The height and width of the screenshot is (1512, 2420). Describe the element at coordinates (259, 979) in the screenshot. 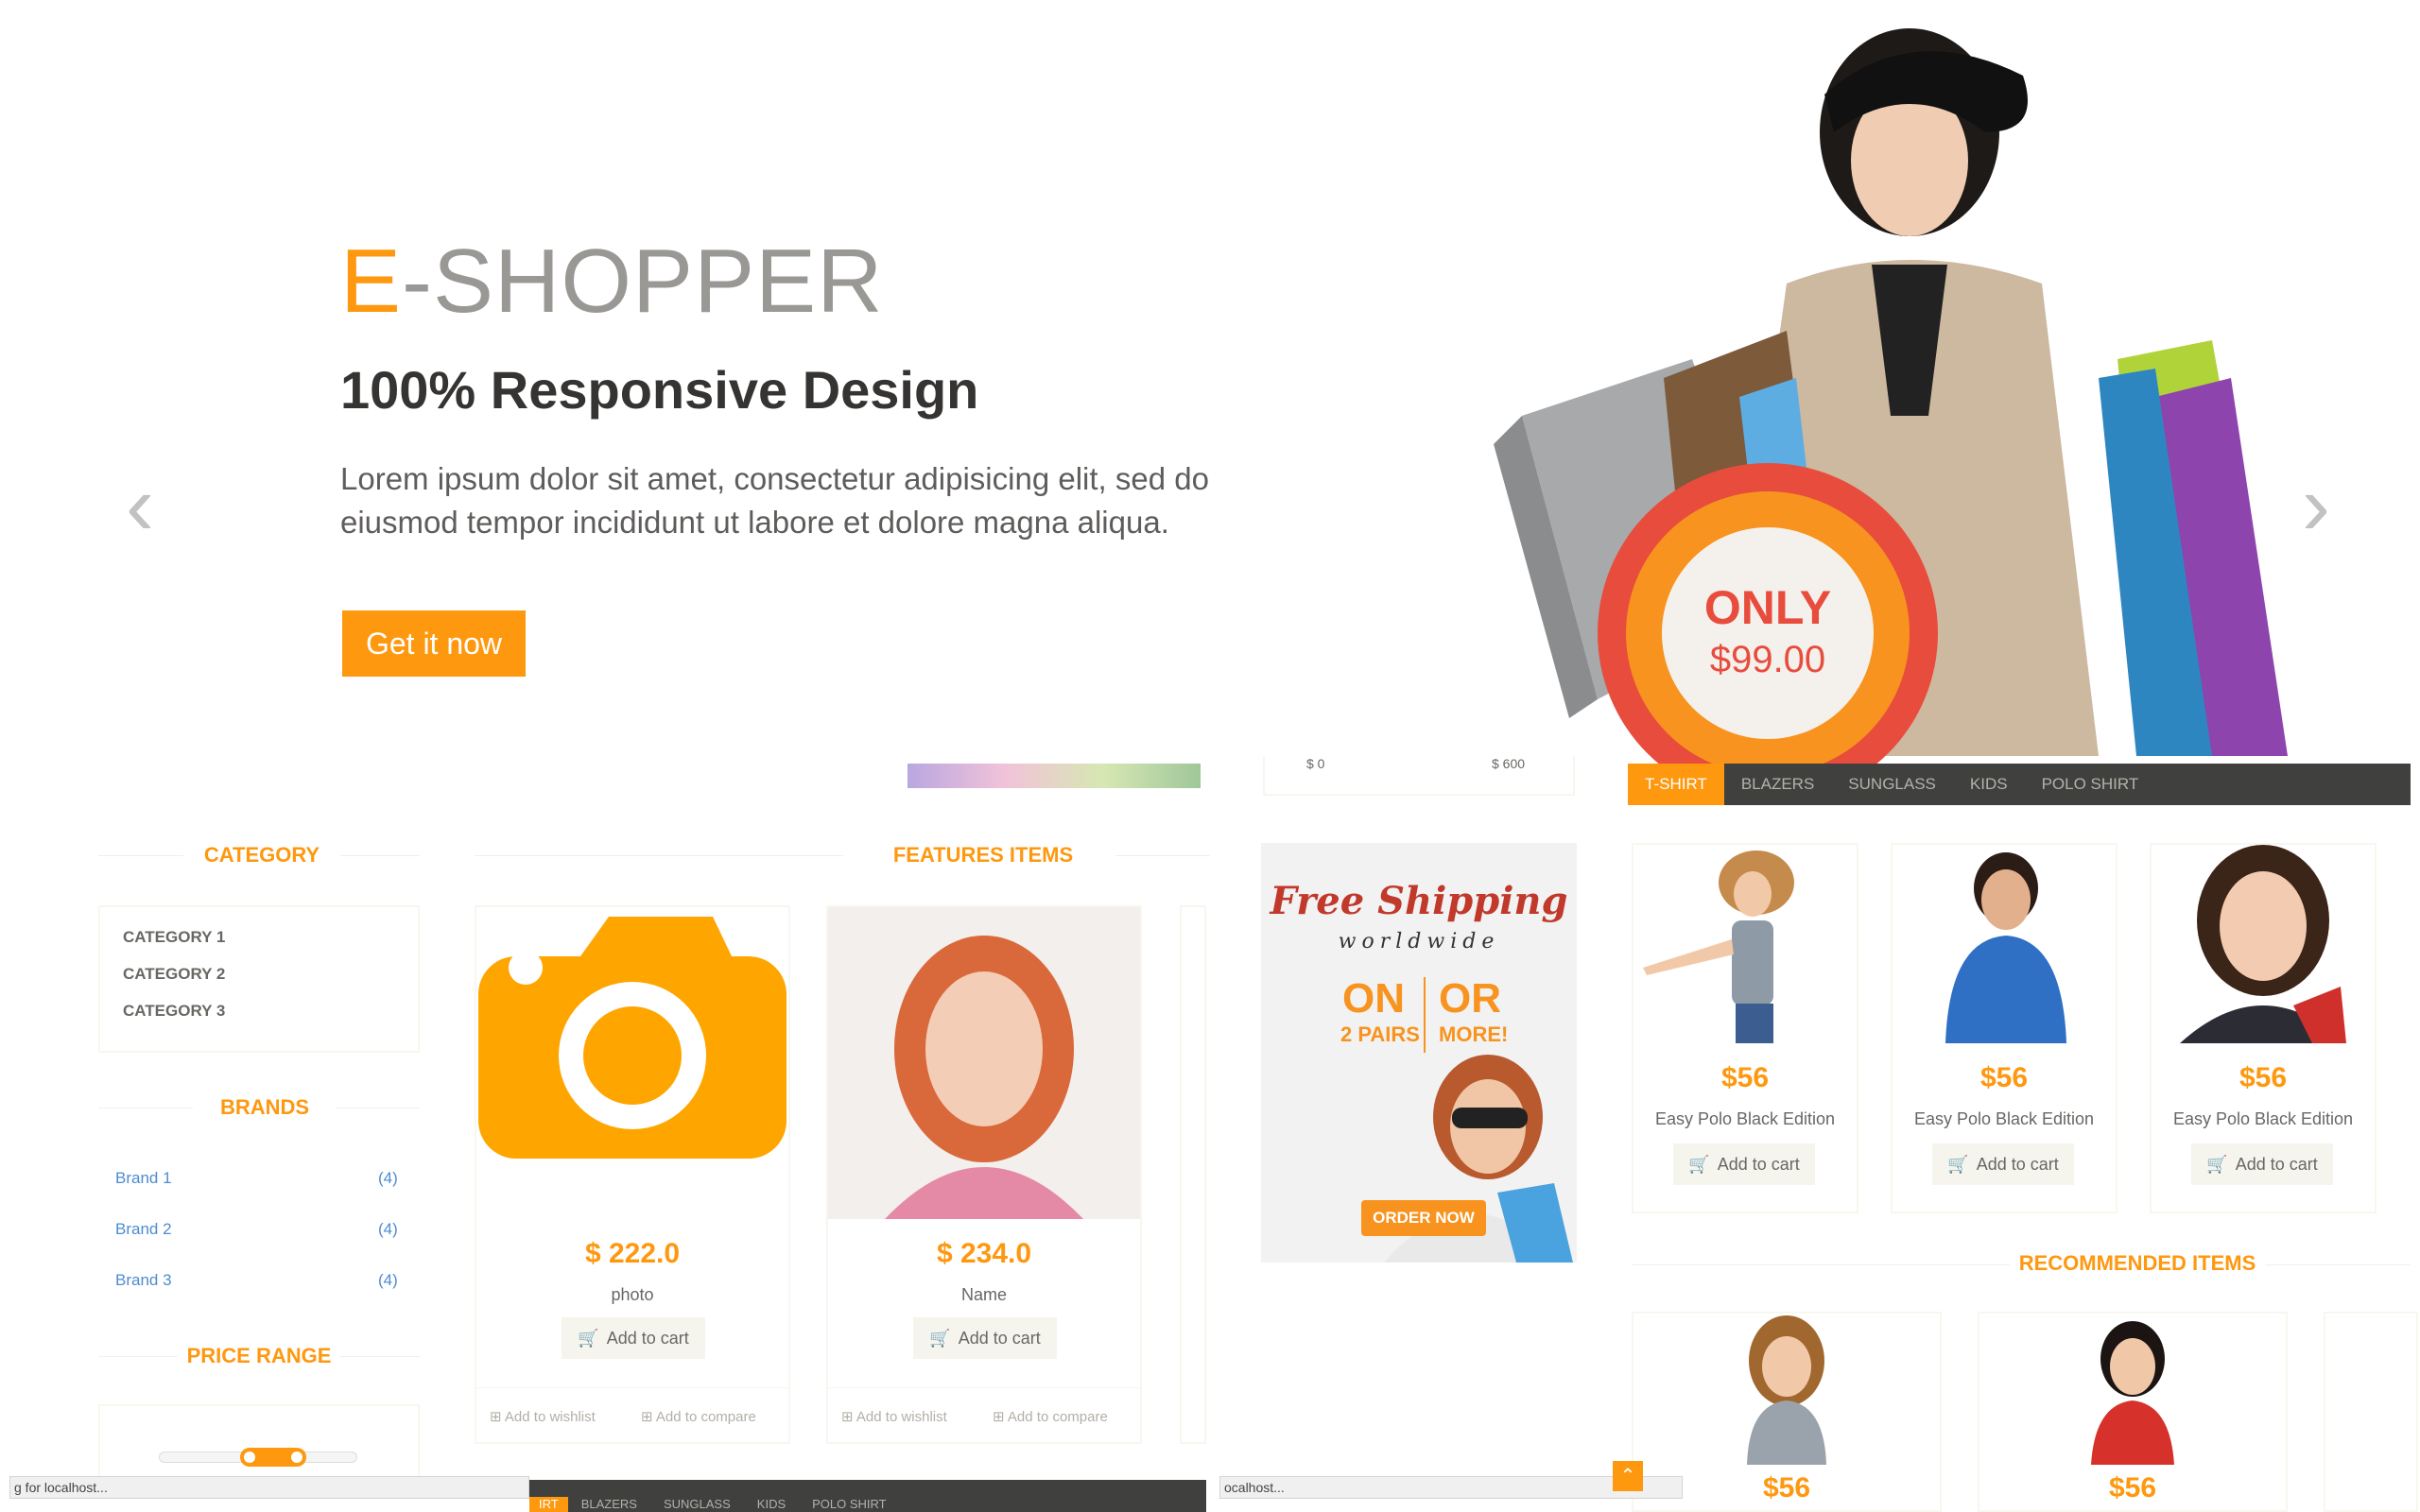

I see `category-panel: CATEGORY 1 CATEGORY 2 CATEGORY 3` at that location.